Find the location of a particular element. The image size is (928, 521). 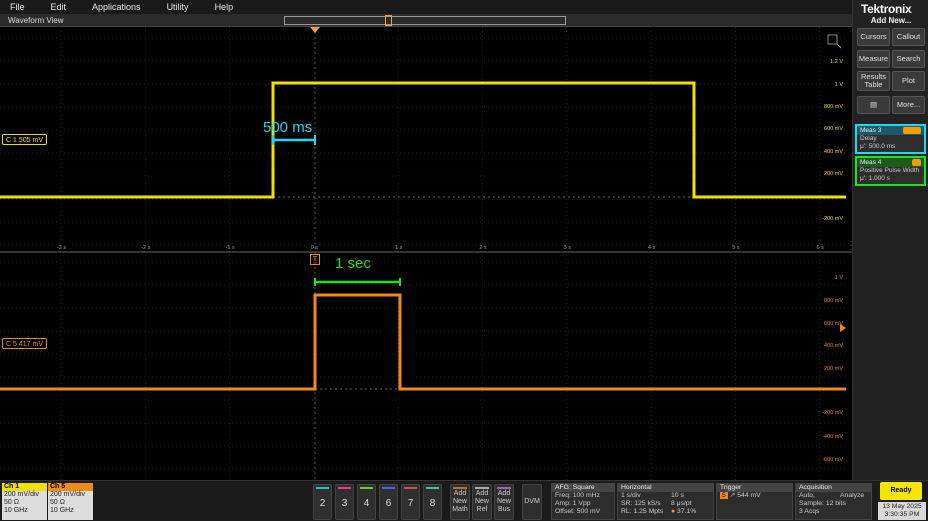

add-bus-l2: New is located at coordinates (503, 501).